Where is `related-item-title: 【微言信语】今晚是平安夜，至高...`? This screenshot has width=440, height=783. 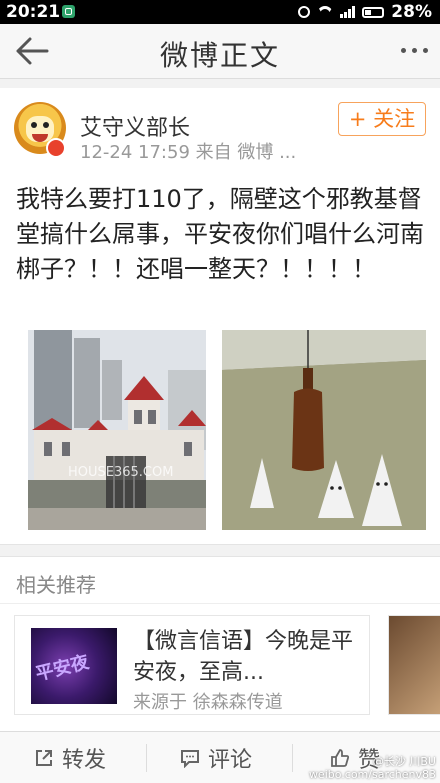
related-item-title: 【微言信语】今晚是平安夜，至高... is located at coordinates (243, 657).